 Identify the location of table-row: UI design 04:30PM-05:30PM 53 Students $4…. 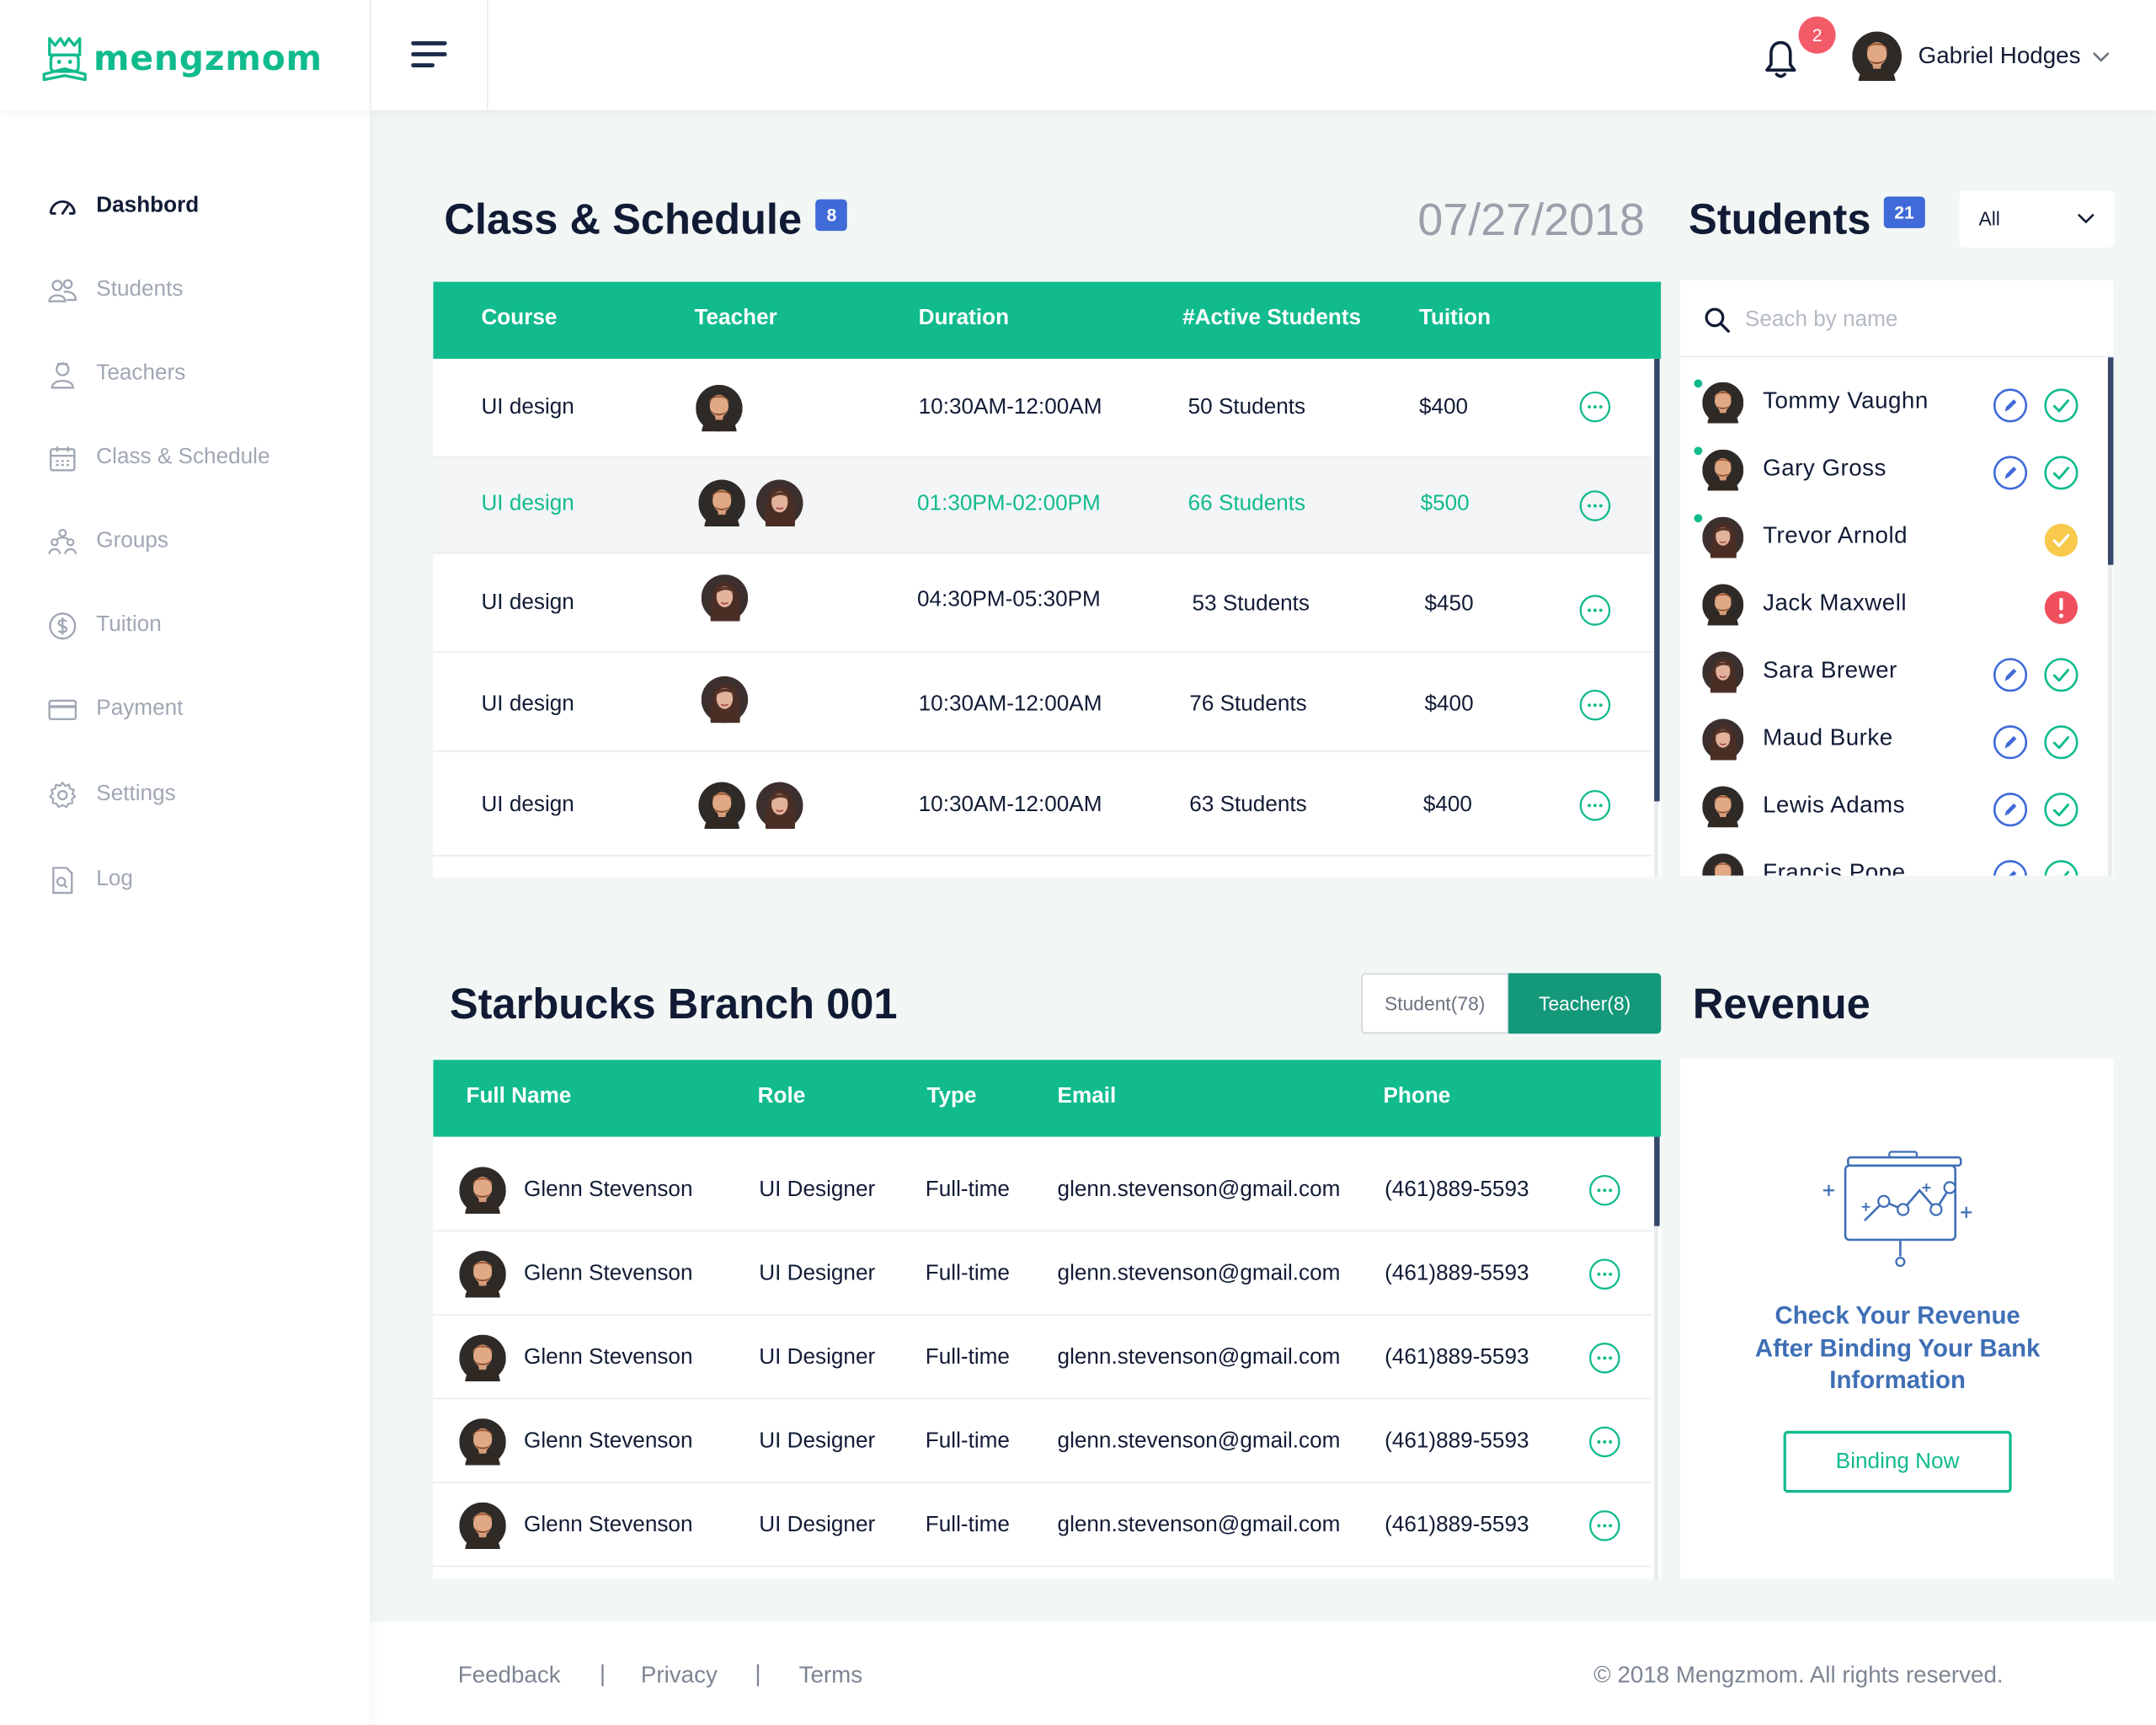
(1042, 604).